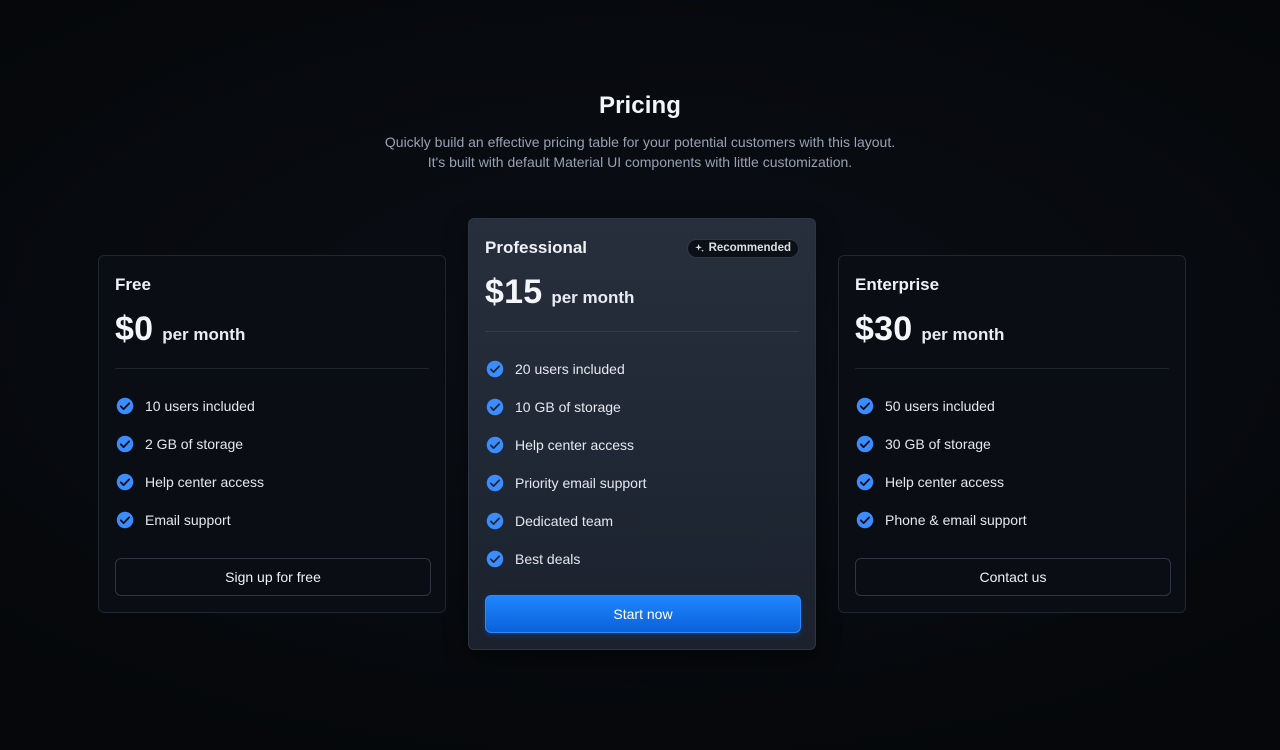  What do you see at coordinates (642, 521) in the screenshot?
I see `feature-item: Dedicated team` at bounding box center [642, 521].